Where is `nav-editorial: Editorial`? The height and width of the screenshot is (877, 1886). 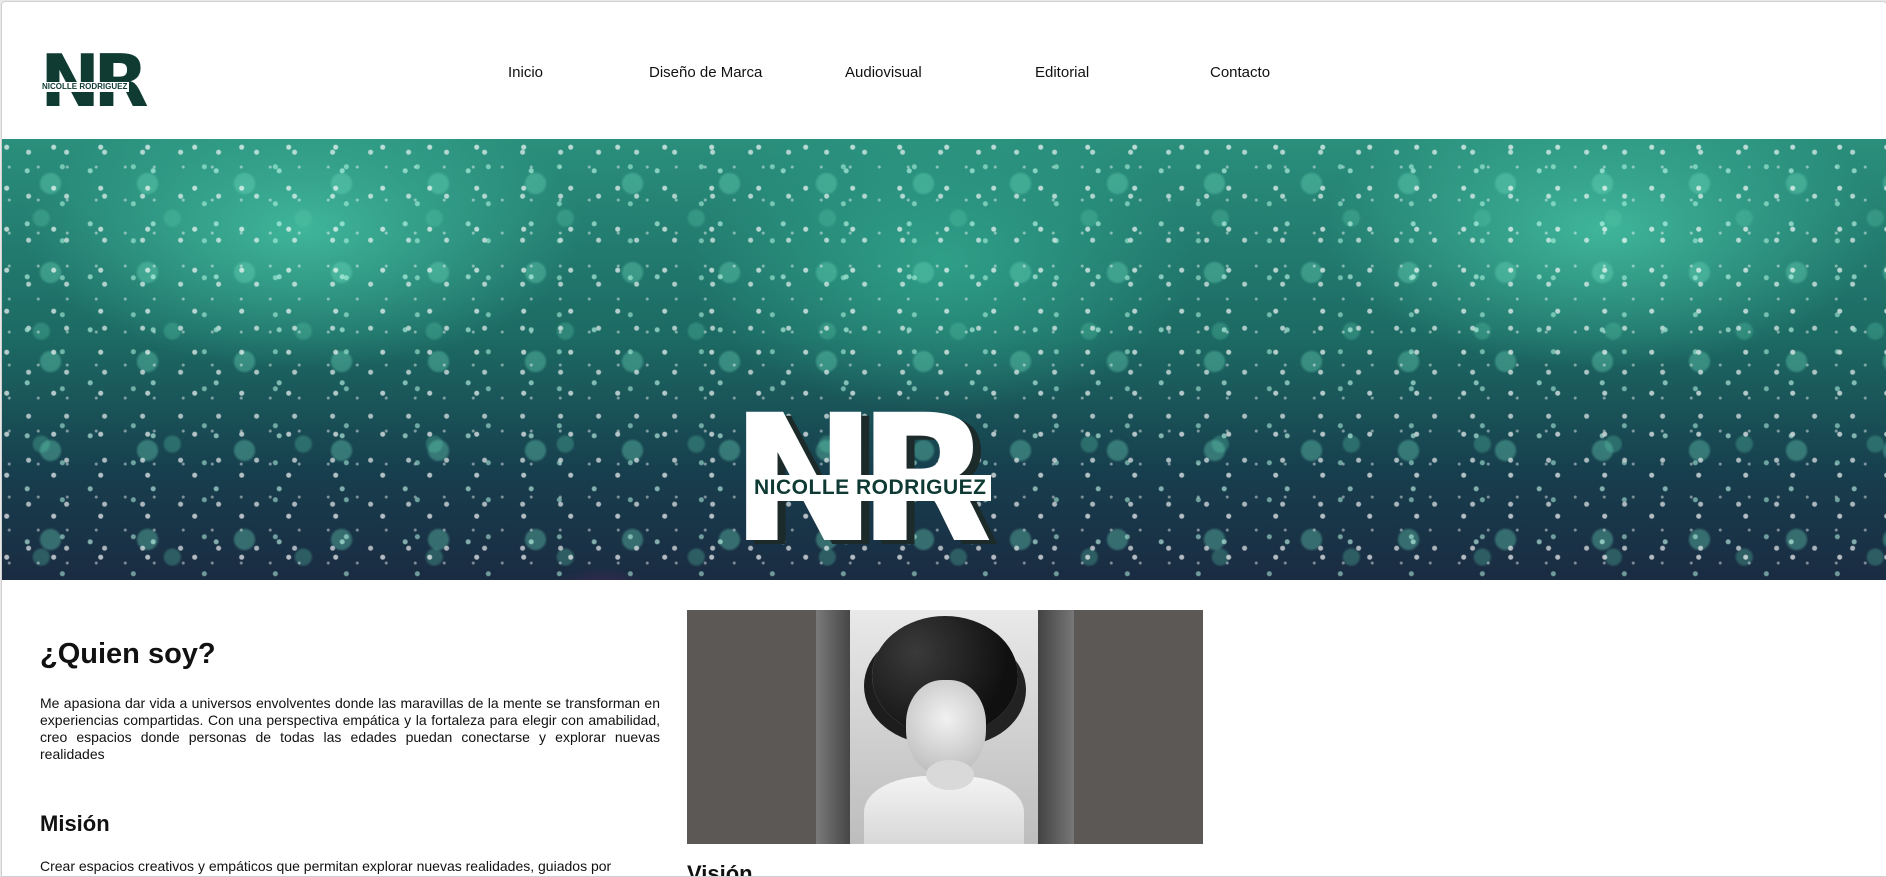 nav-editorial: Editorial is located at coordinates (1062, 72).